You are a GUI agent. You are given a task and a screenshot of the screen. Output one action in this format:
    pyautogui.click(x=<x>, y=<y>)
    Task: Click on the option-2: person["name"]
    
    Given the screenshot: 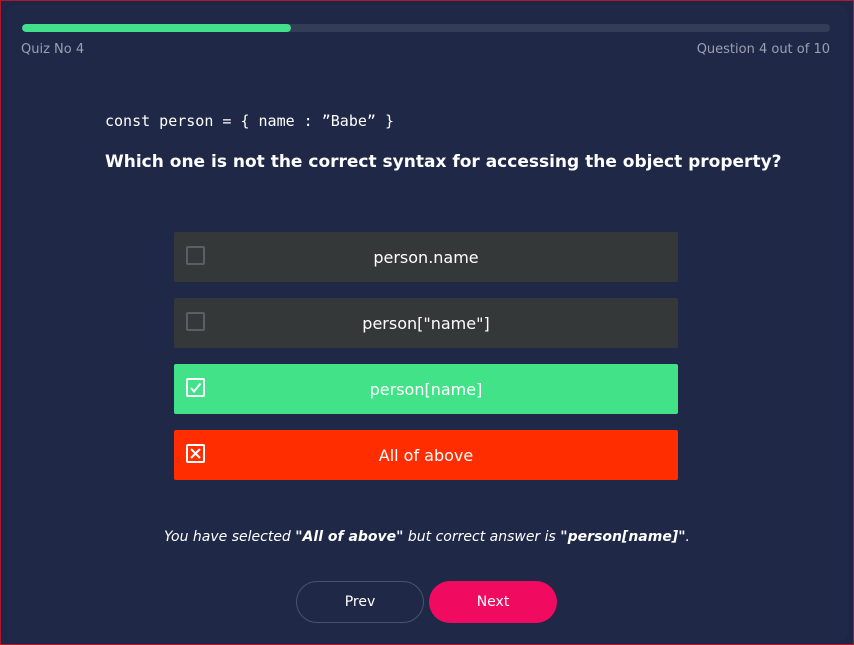 What is the action you would take?
    pyautogui.click(x=426, y=323)
    